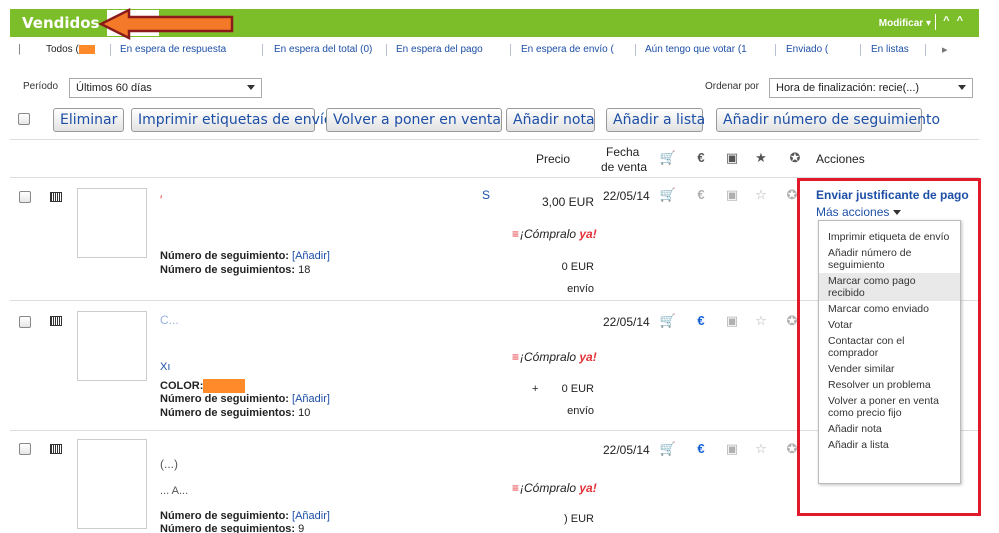 Image resolution: width=999 pixels, height=533 pixels. What do you see at coordinates (161, 200) in the screenshot?
I see `item-title-fragment: ′` at bounding box center [161, 200].